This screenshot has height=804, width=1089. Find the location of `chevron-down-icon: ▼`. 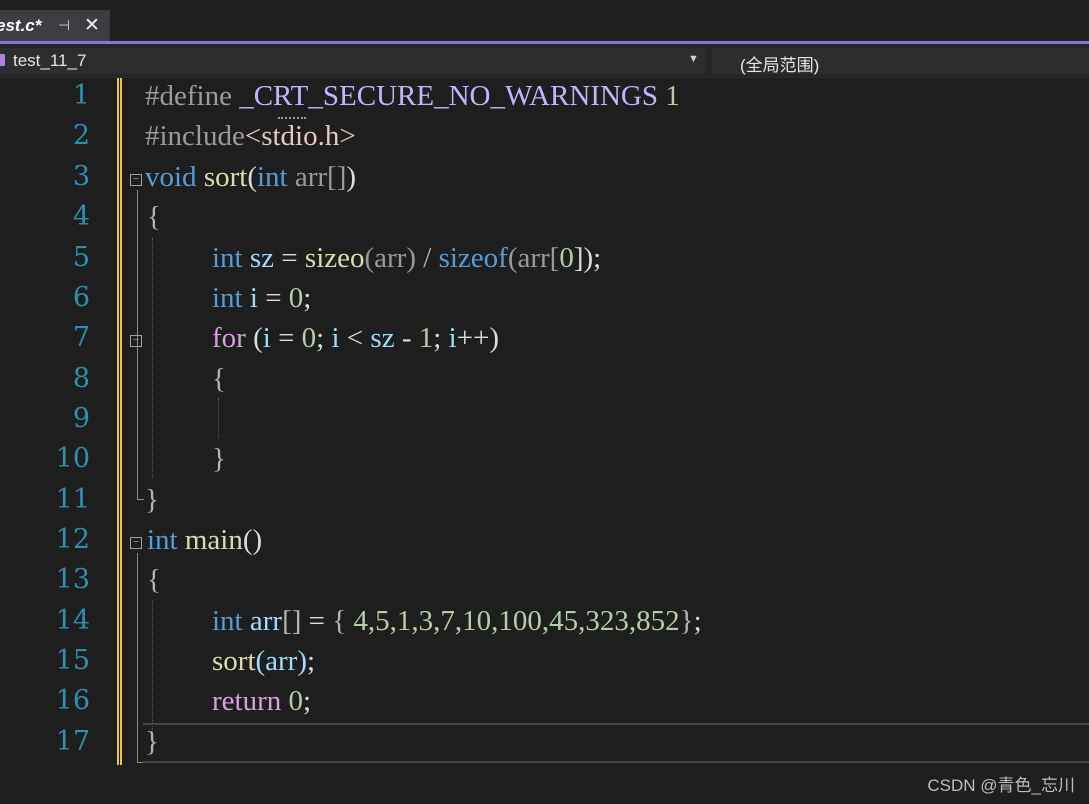

chevron-down-icon: ▼ is located at coordinates (693, 59).